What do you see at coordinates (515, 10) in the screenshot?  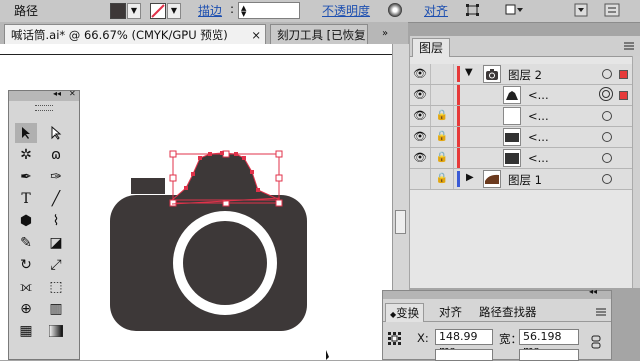 I see `arrange-icon` at bounding box center [515, 10].